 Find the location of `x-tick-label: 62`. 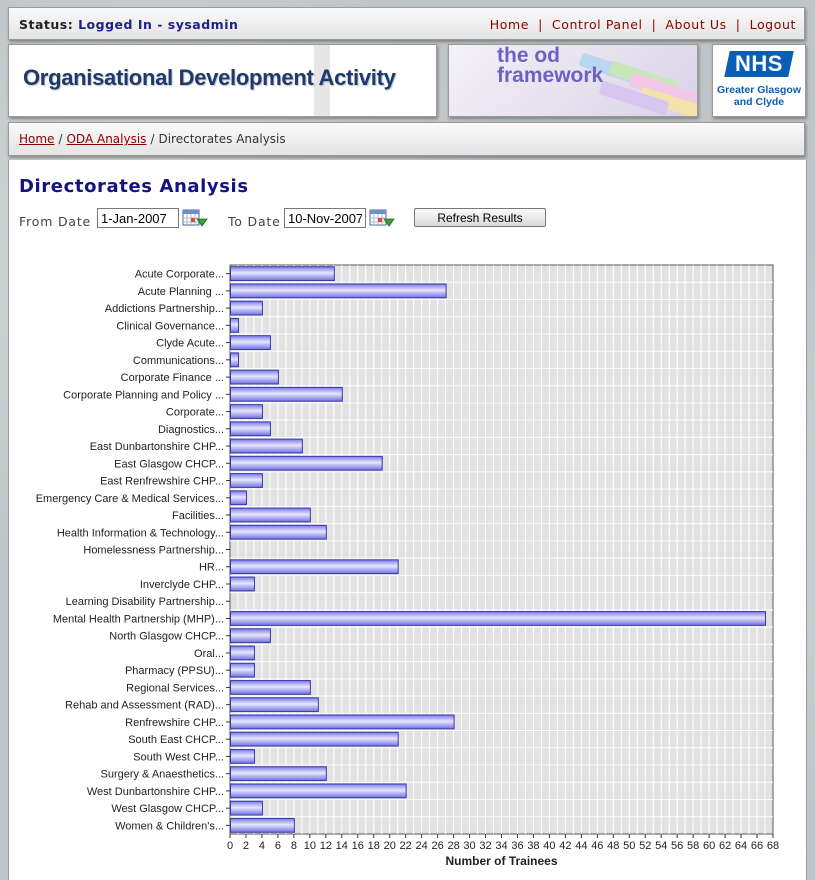

x-tick-label: 62 is located at coordinates (725, 846).